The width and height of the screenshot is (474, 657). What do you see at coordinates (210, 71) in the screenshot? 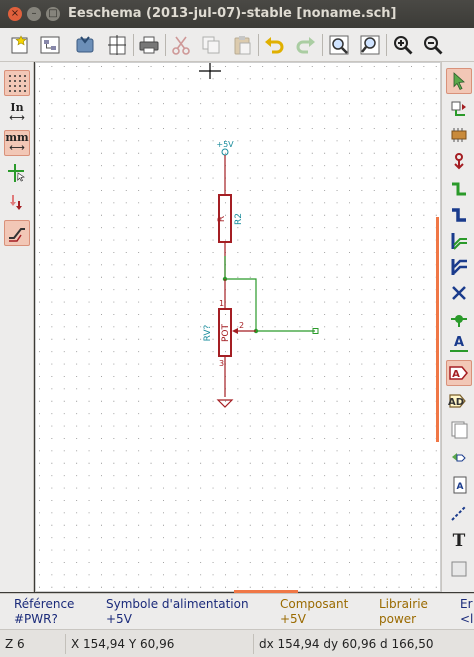
I see `crosshair-cursor` at bounding box center [210, 71].